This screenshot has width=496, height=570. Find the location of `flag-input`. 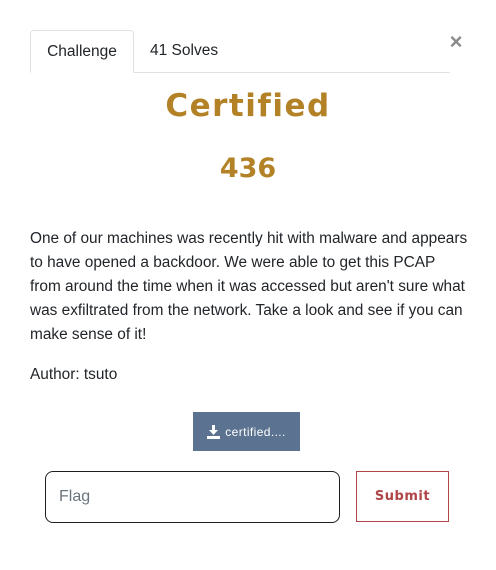

flag-input is located at coordinates (192, 497).